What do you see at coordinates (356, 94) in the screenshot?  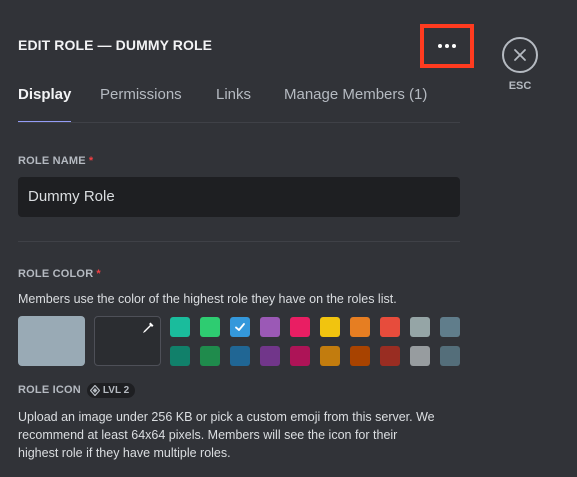 I see `tab-manage-members-label: Manage Members (1)` at bounding box center [356, 94].